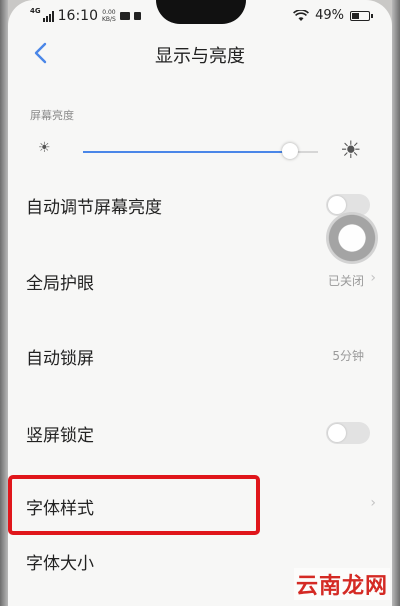  Describe the element at coordinates (60, 284) in the screenshot. I see `setting-label: 全局护眼` at that location.